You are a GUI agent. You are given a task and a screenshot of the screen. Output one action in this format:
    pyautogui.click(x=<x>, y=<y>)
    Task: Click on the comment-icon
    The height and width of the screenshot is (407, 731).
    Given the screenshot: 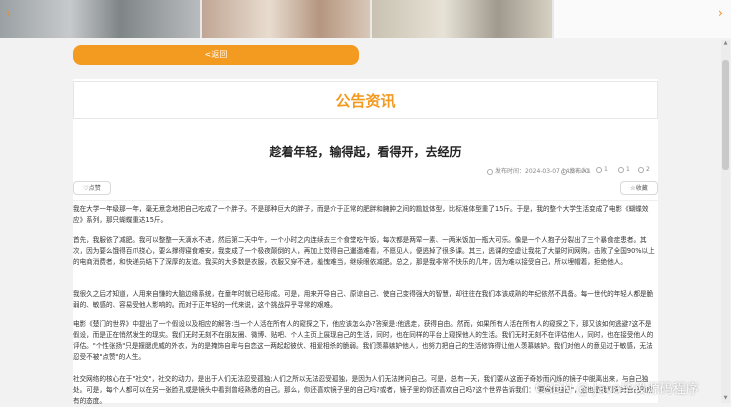 What is the action you would take?
    pyautogui.click(x=641, y=169)
    